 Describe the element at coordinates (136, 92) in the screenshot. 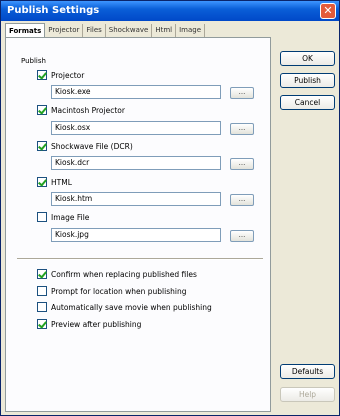

I see `projector-filename-input: Kiosk.exe` at that location.